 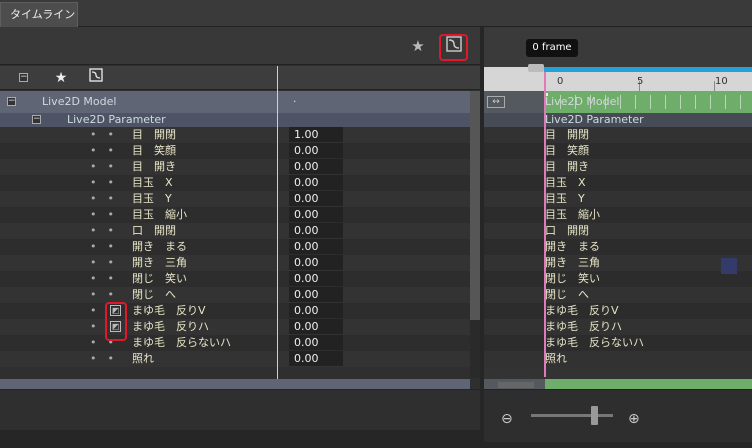 I want to click on param-row: • • 目 開き 0.00, so click(x=235, y=167).